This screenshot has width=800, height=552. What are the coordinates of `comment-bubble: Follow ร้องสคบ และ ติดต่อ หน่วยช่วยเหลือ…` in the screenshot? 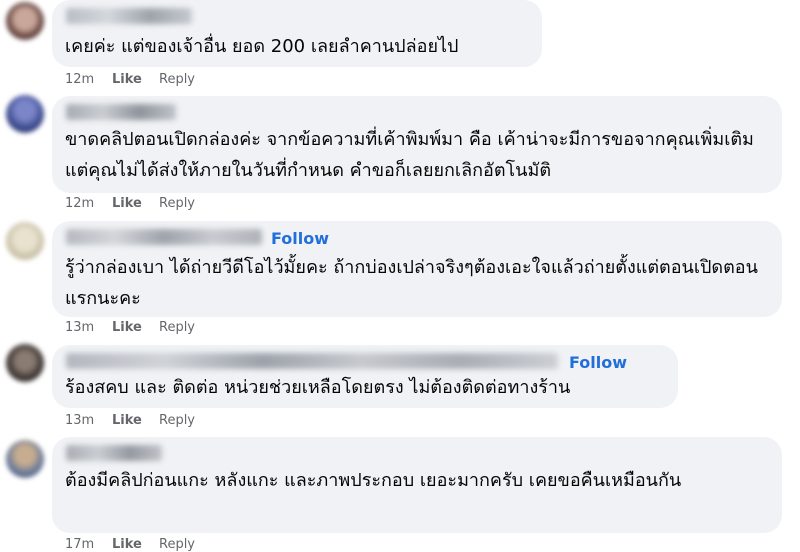 It's located at (365, 376).